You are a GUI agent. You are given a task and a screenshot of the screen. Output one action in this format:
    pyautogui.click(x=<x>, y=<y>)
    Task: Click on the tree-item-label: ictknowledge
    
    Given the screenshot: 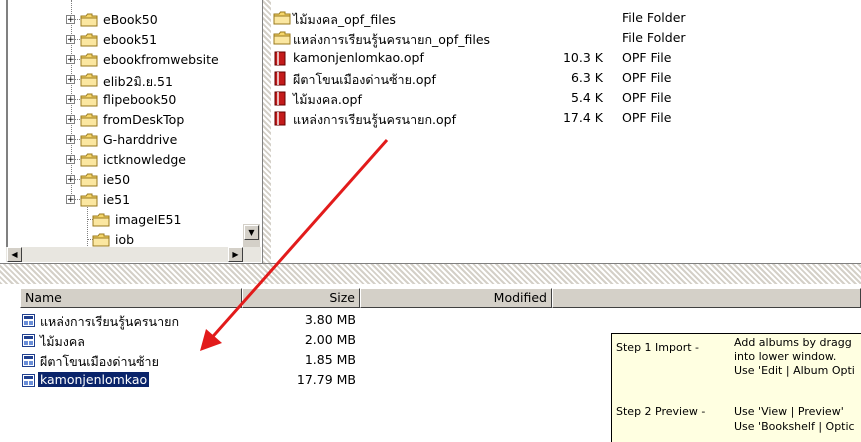 What is the action you would take?
    pyautogui.click(x=145, y=159)
    